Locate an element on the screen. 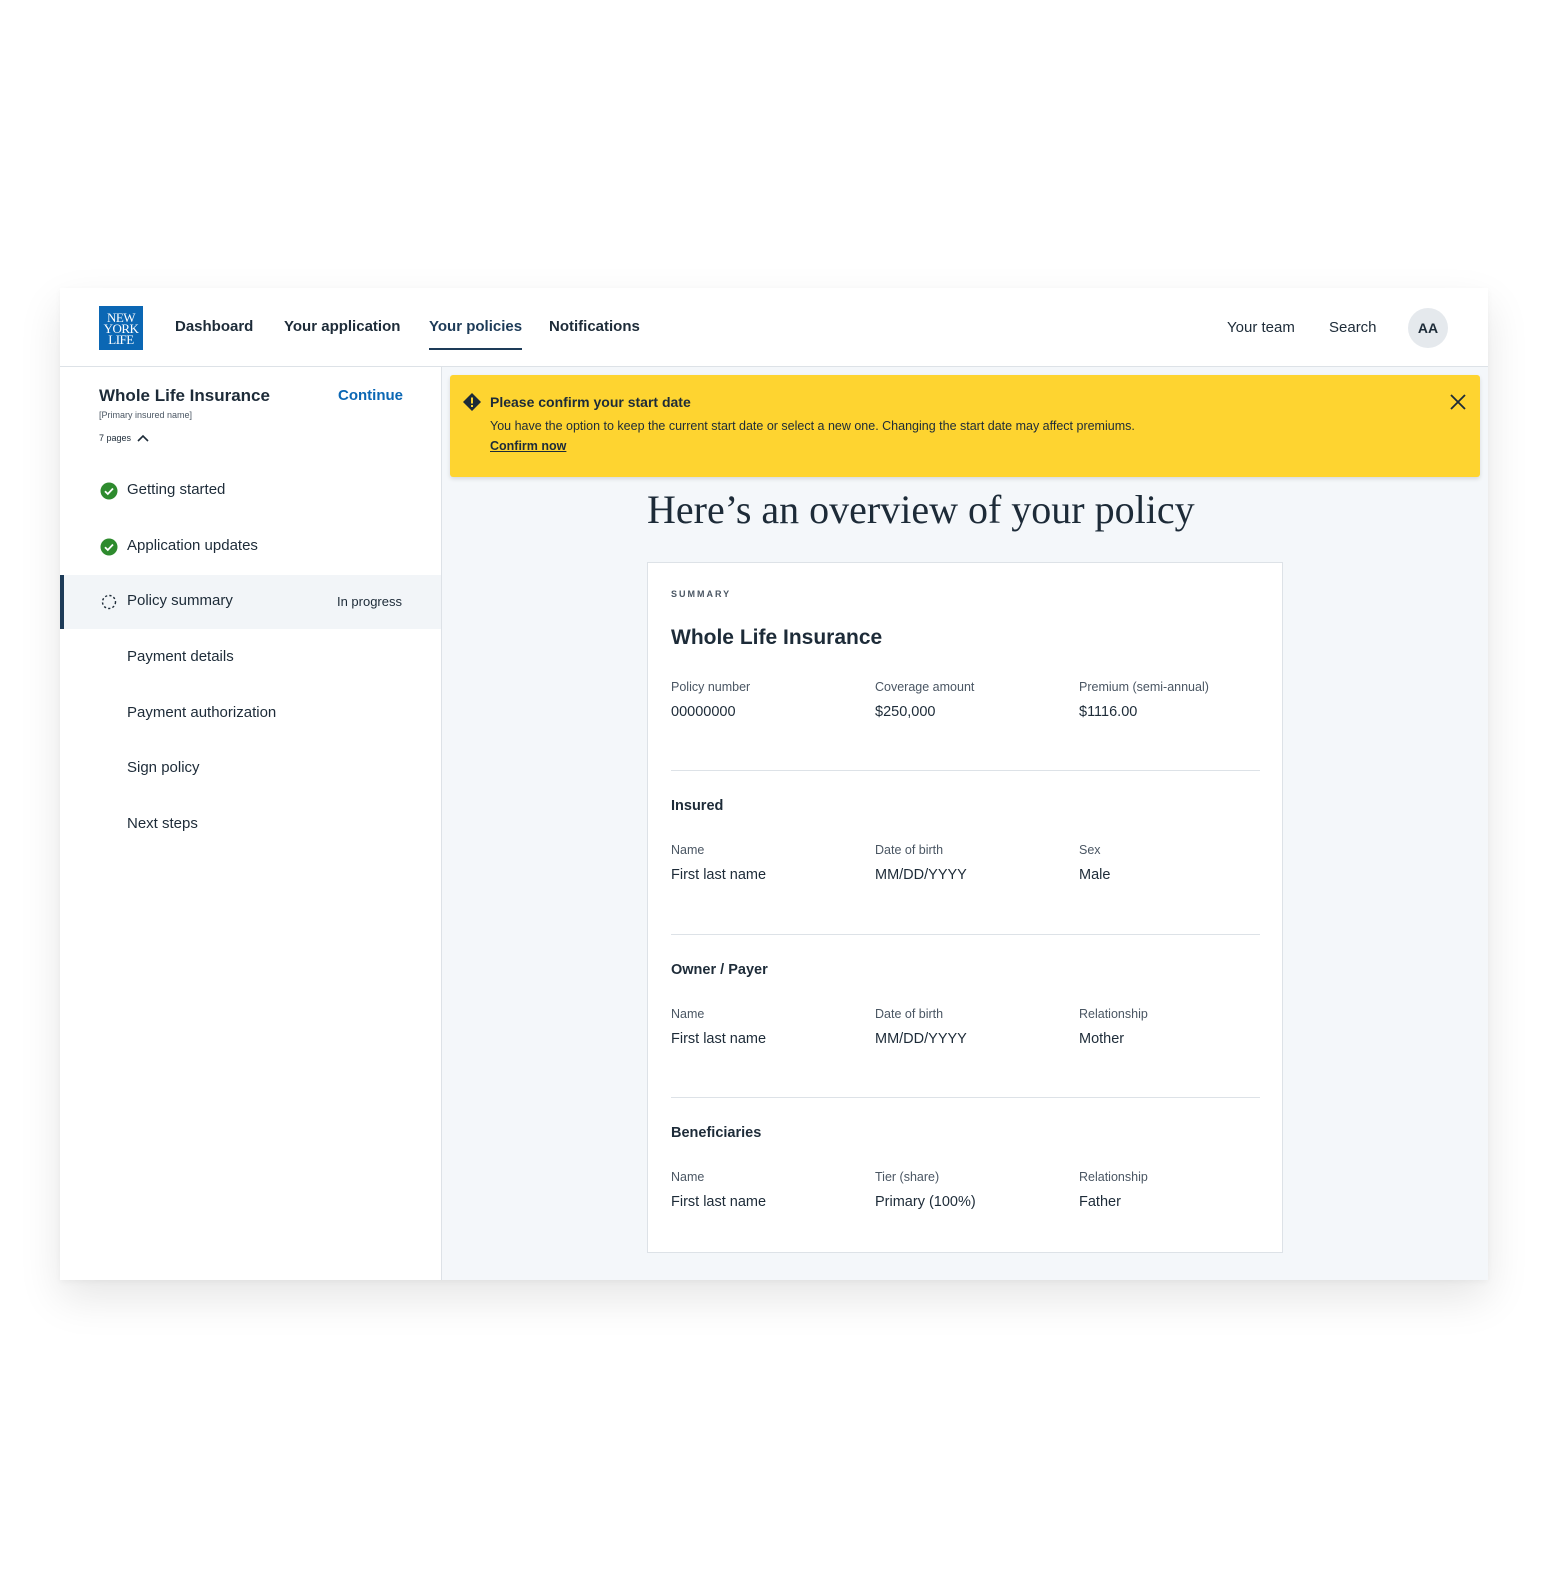 This screenshot has width=1560, height=1581. step-label: Policy summary is located at coordinates (180, 600).